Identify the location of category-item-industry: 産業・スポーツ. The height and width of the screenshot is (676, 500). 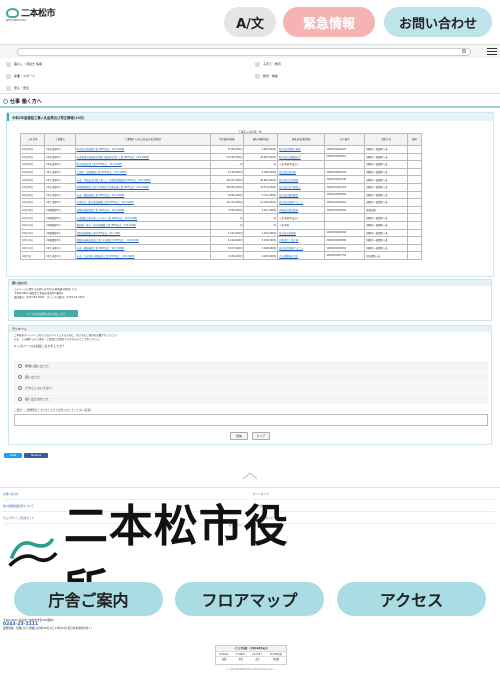
(20, 76).